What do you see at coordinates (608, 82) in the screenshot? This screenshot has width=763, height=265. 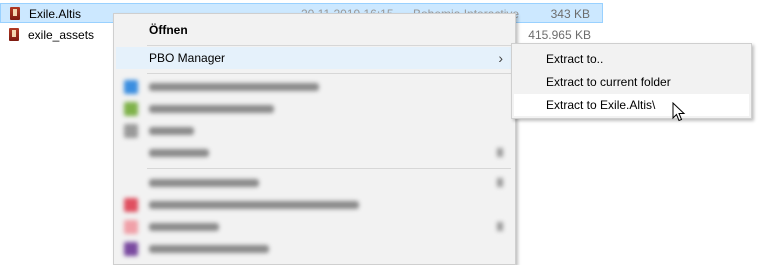 I see `submenu-item-label: Extract to current folder` at bounding box center [608, 82].